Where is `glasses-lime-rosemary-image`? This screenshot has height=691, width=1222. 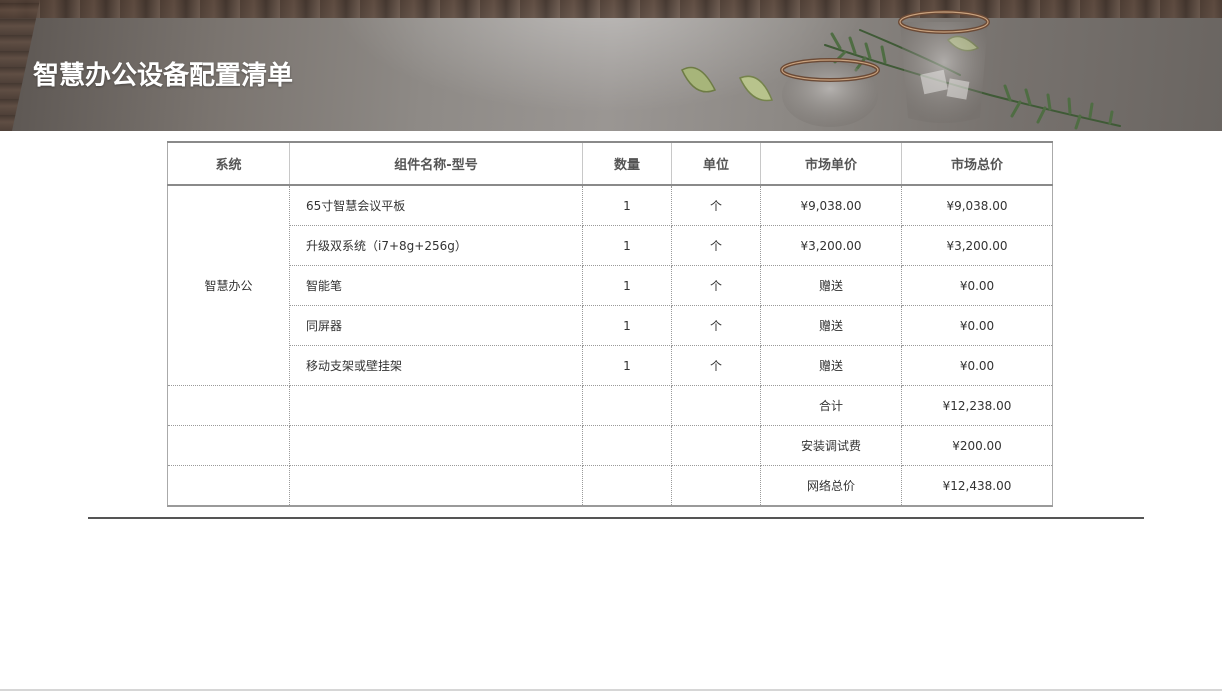 glasses-lime-rosemary-image is located at coordinates (901, 70).